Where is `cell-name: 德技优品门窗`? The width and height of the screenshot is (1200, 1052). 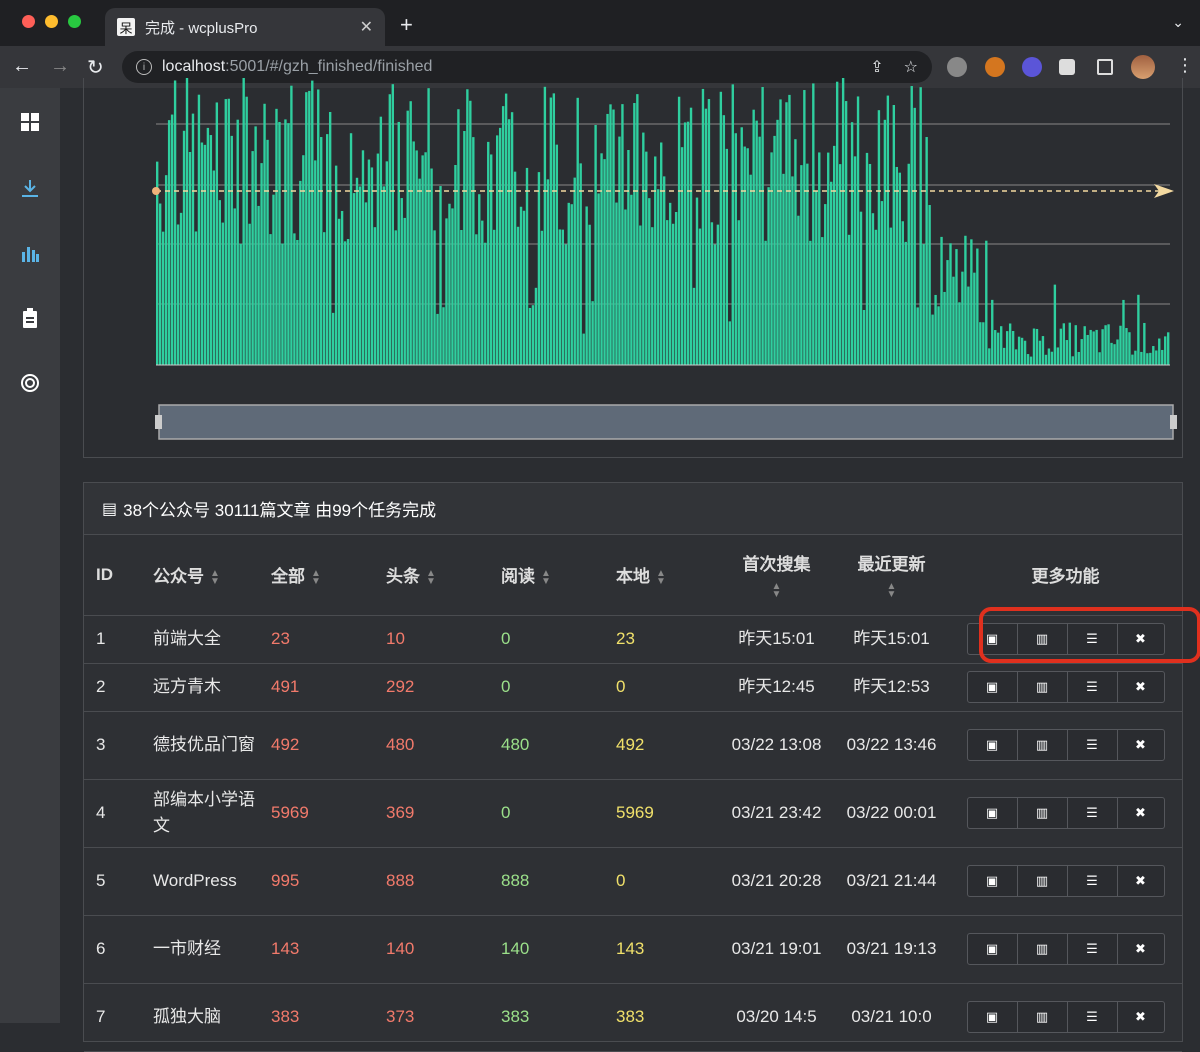 cell-name: 德技优品门窗 is located at coordinates (200, 745).